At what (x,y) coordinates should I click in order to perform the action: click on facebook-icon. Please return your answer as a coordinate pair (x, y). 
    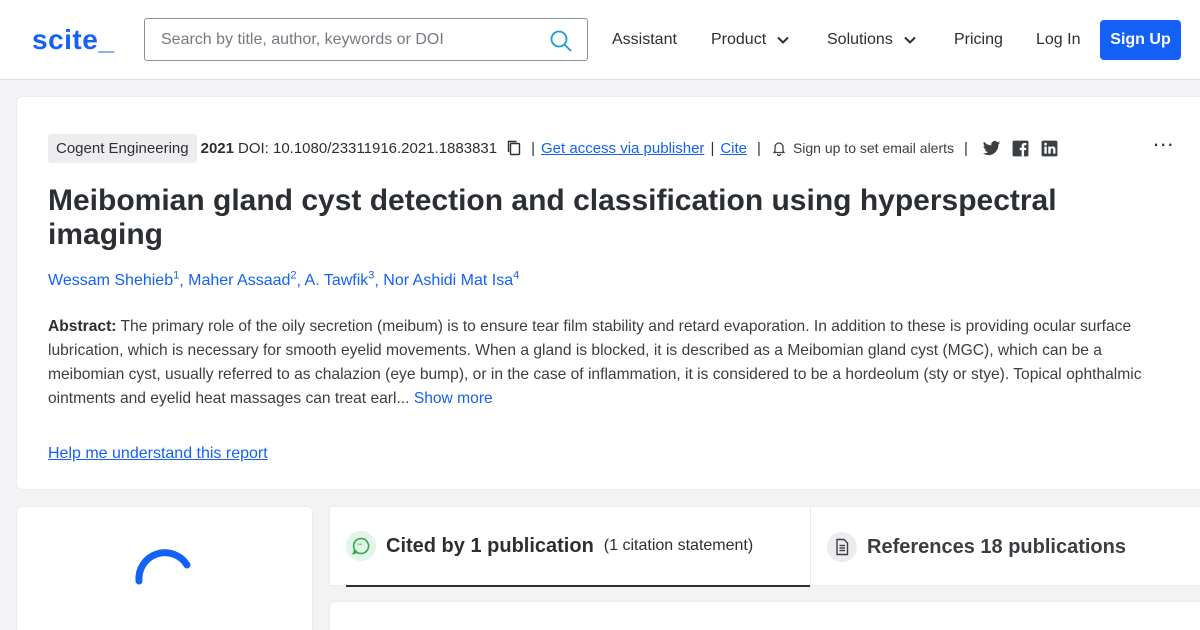
    Looking at the image, I should click on (1020, 148).